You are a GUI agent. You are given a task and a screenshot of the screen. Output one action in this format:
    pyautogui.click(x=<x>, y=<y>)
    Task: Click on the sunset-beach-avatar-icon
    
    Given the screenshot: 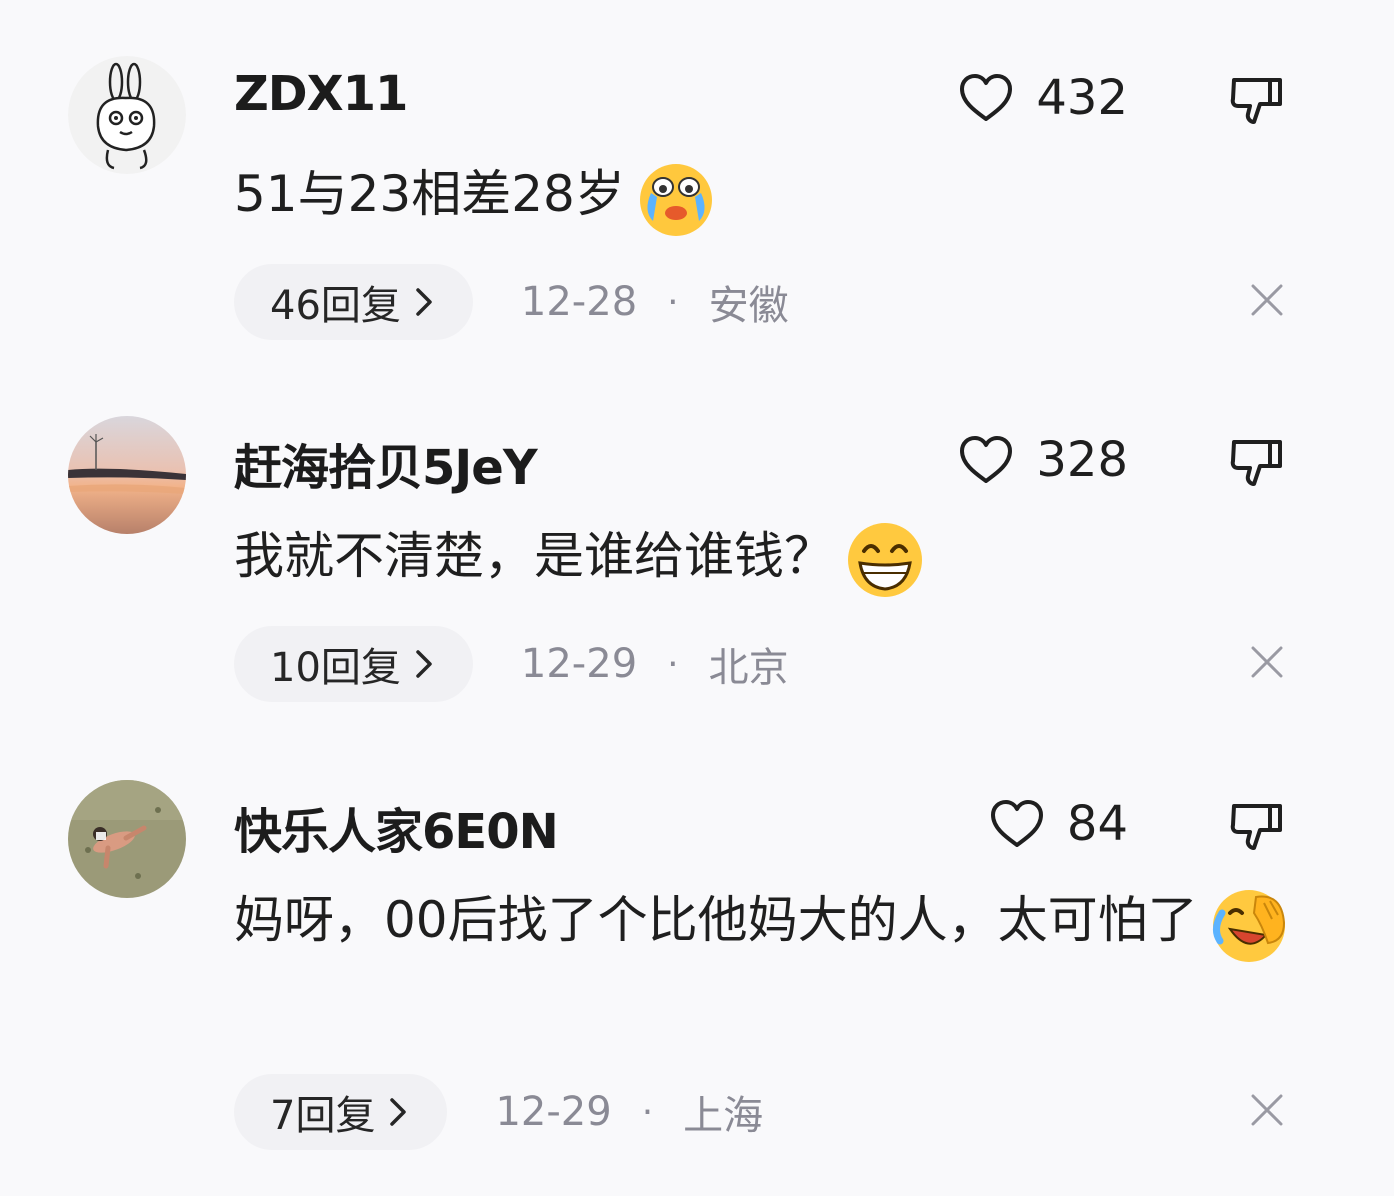 What is the action you would take?
    pyautogui.click(x=127, y=475)
    